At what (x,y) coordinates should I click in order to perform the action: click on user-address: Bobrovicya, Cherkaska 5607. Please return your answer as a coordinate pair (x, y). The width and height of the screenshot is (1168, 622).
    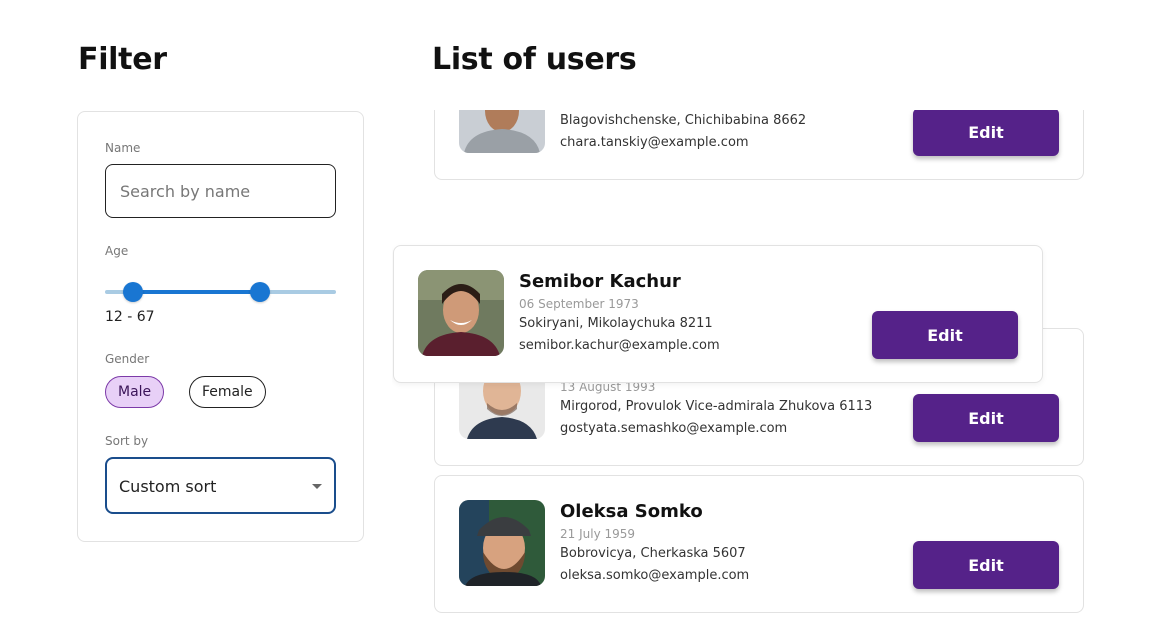
    Looking at the image, I should click on (653, 553).